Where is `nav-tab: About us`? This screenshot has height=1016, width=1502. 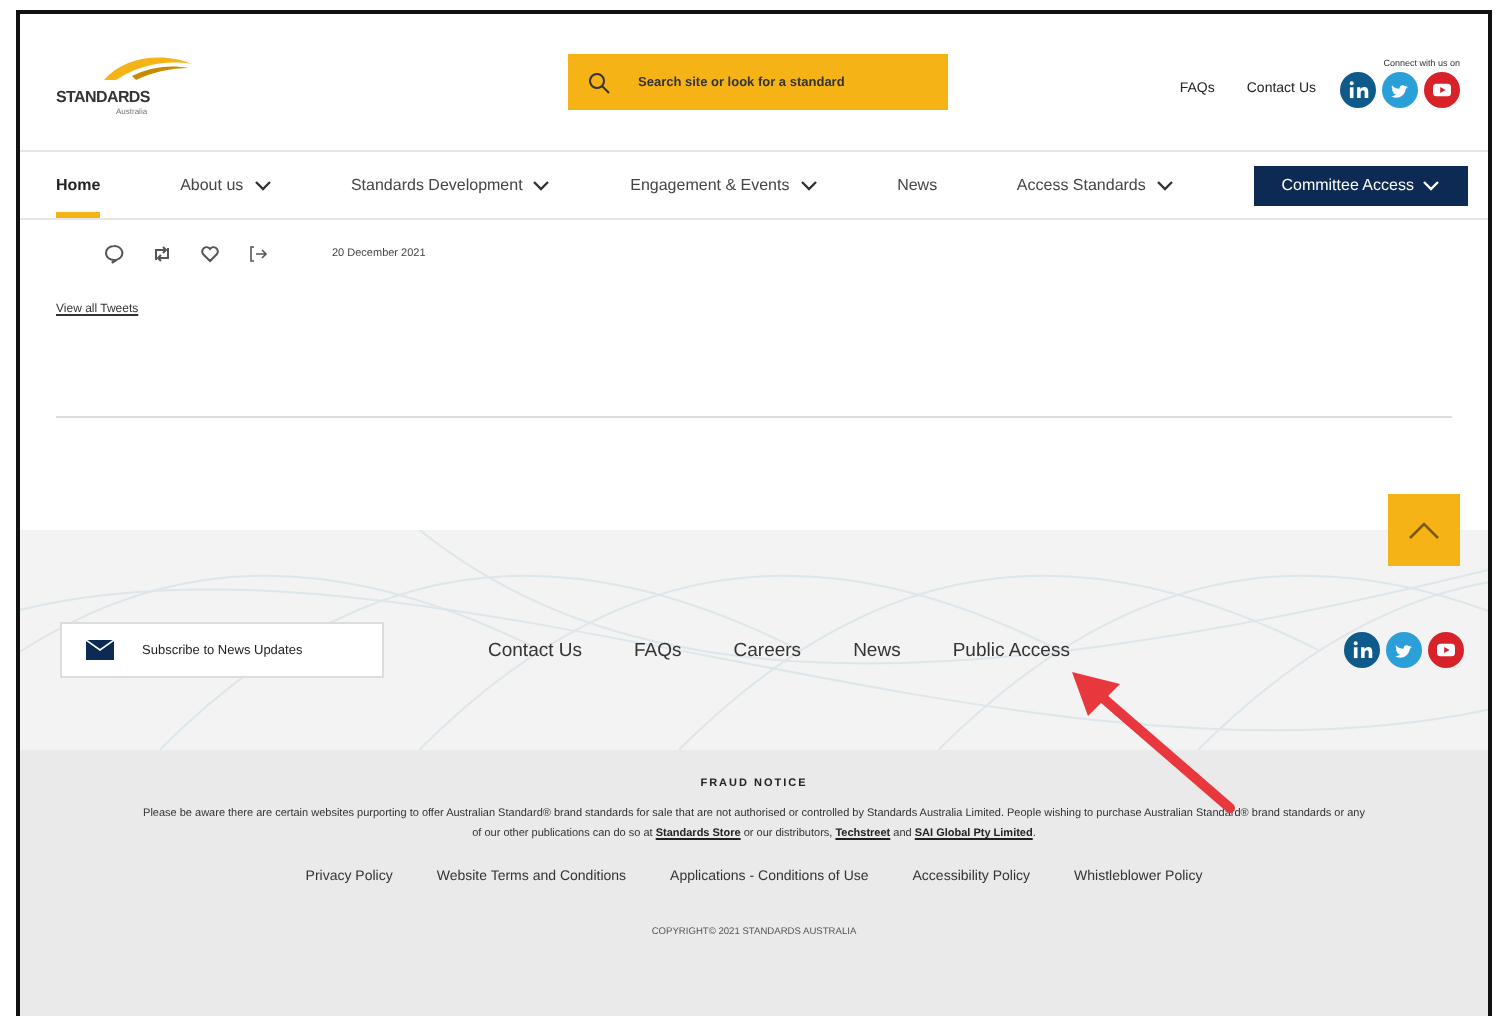
nav-tab: About us is located at coordinates (226, 185).